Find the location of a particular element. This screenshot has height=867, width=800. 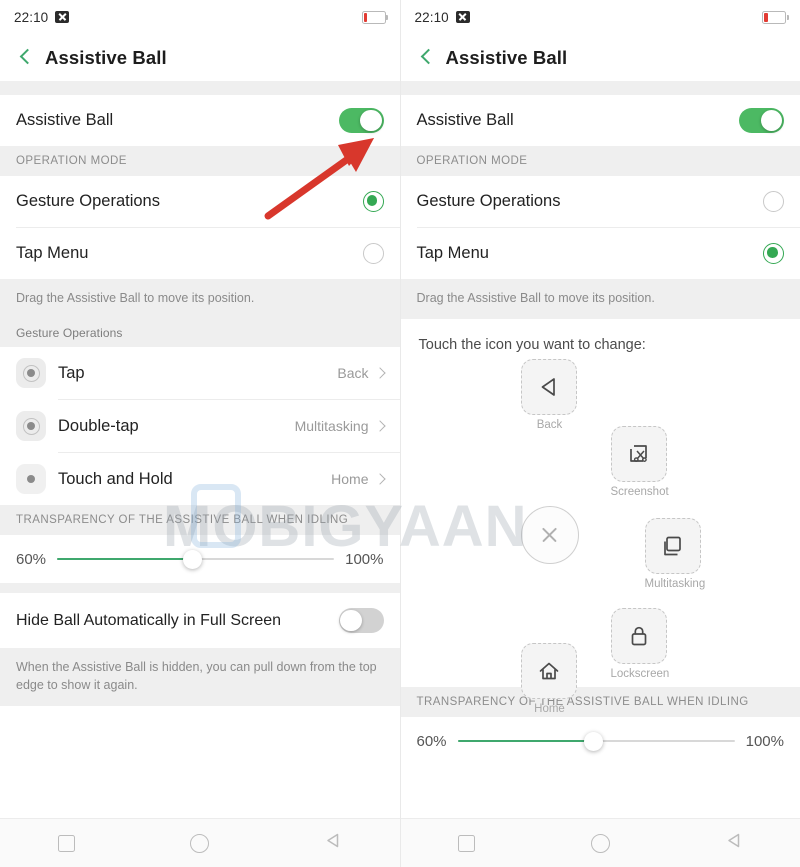

multitasking-squares-icon is located at coordinates (672, 546).